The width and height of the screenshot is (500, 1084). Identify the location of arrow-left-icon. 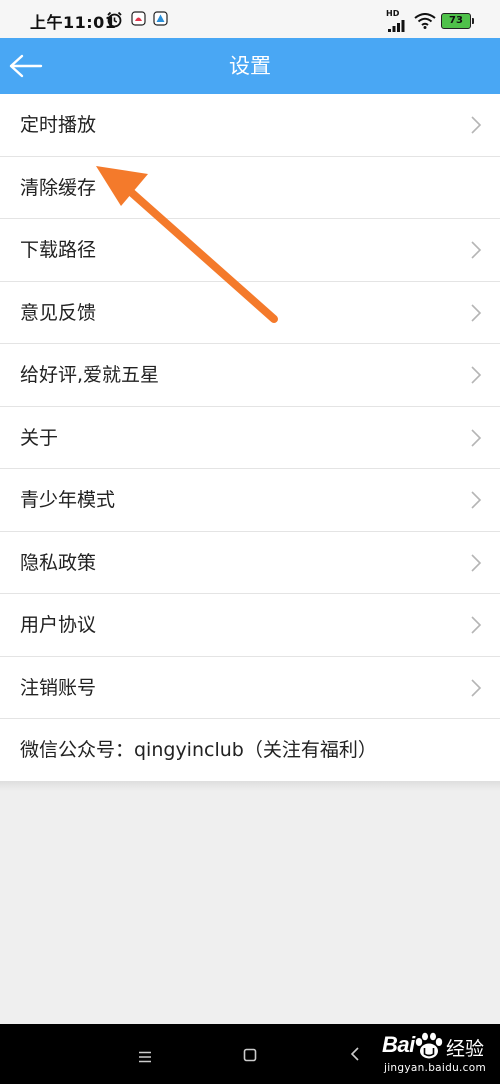
(26, 66).